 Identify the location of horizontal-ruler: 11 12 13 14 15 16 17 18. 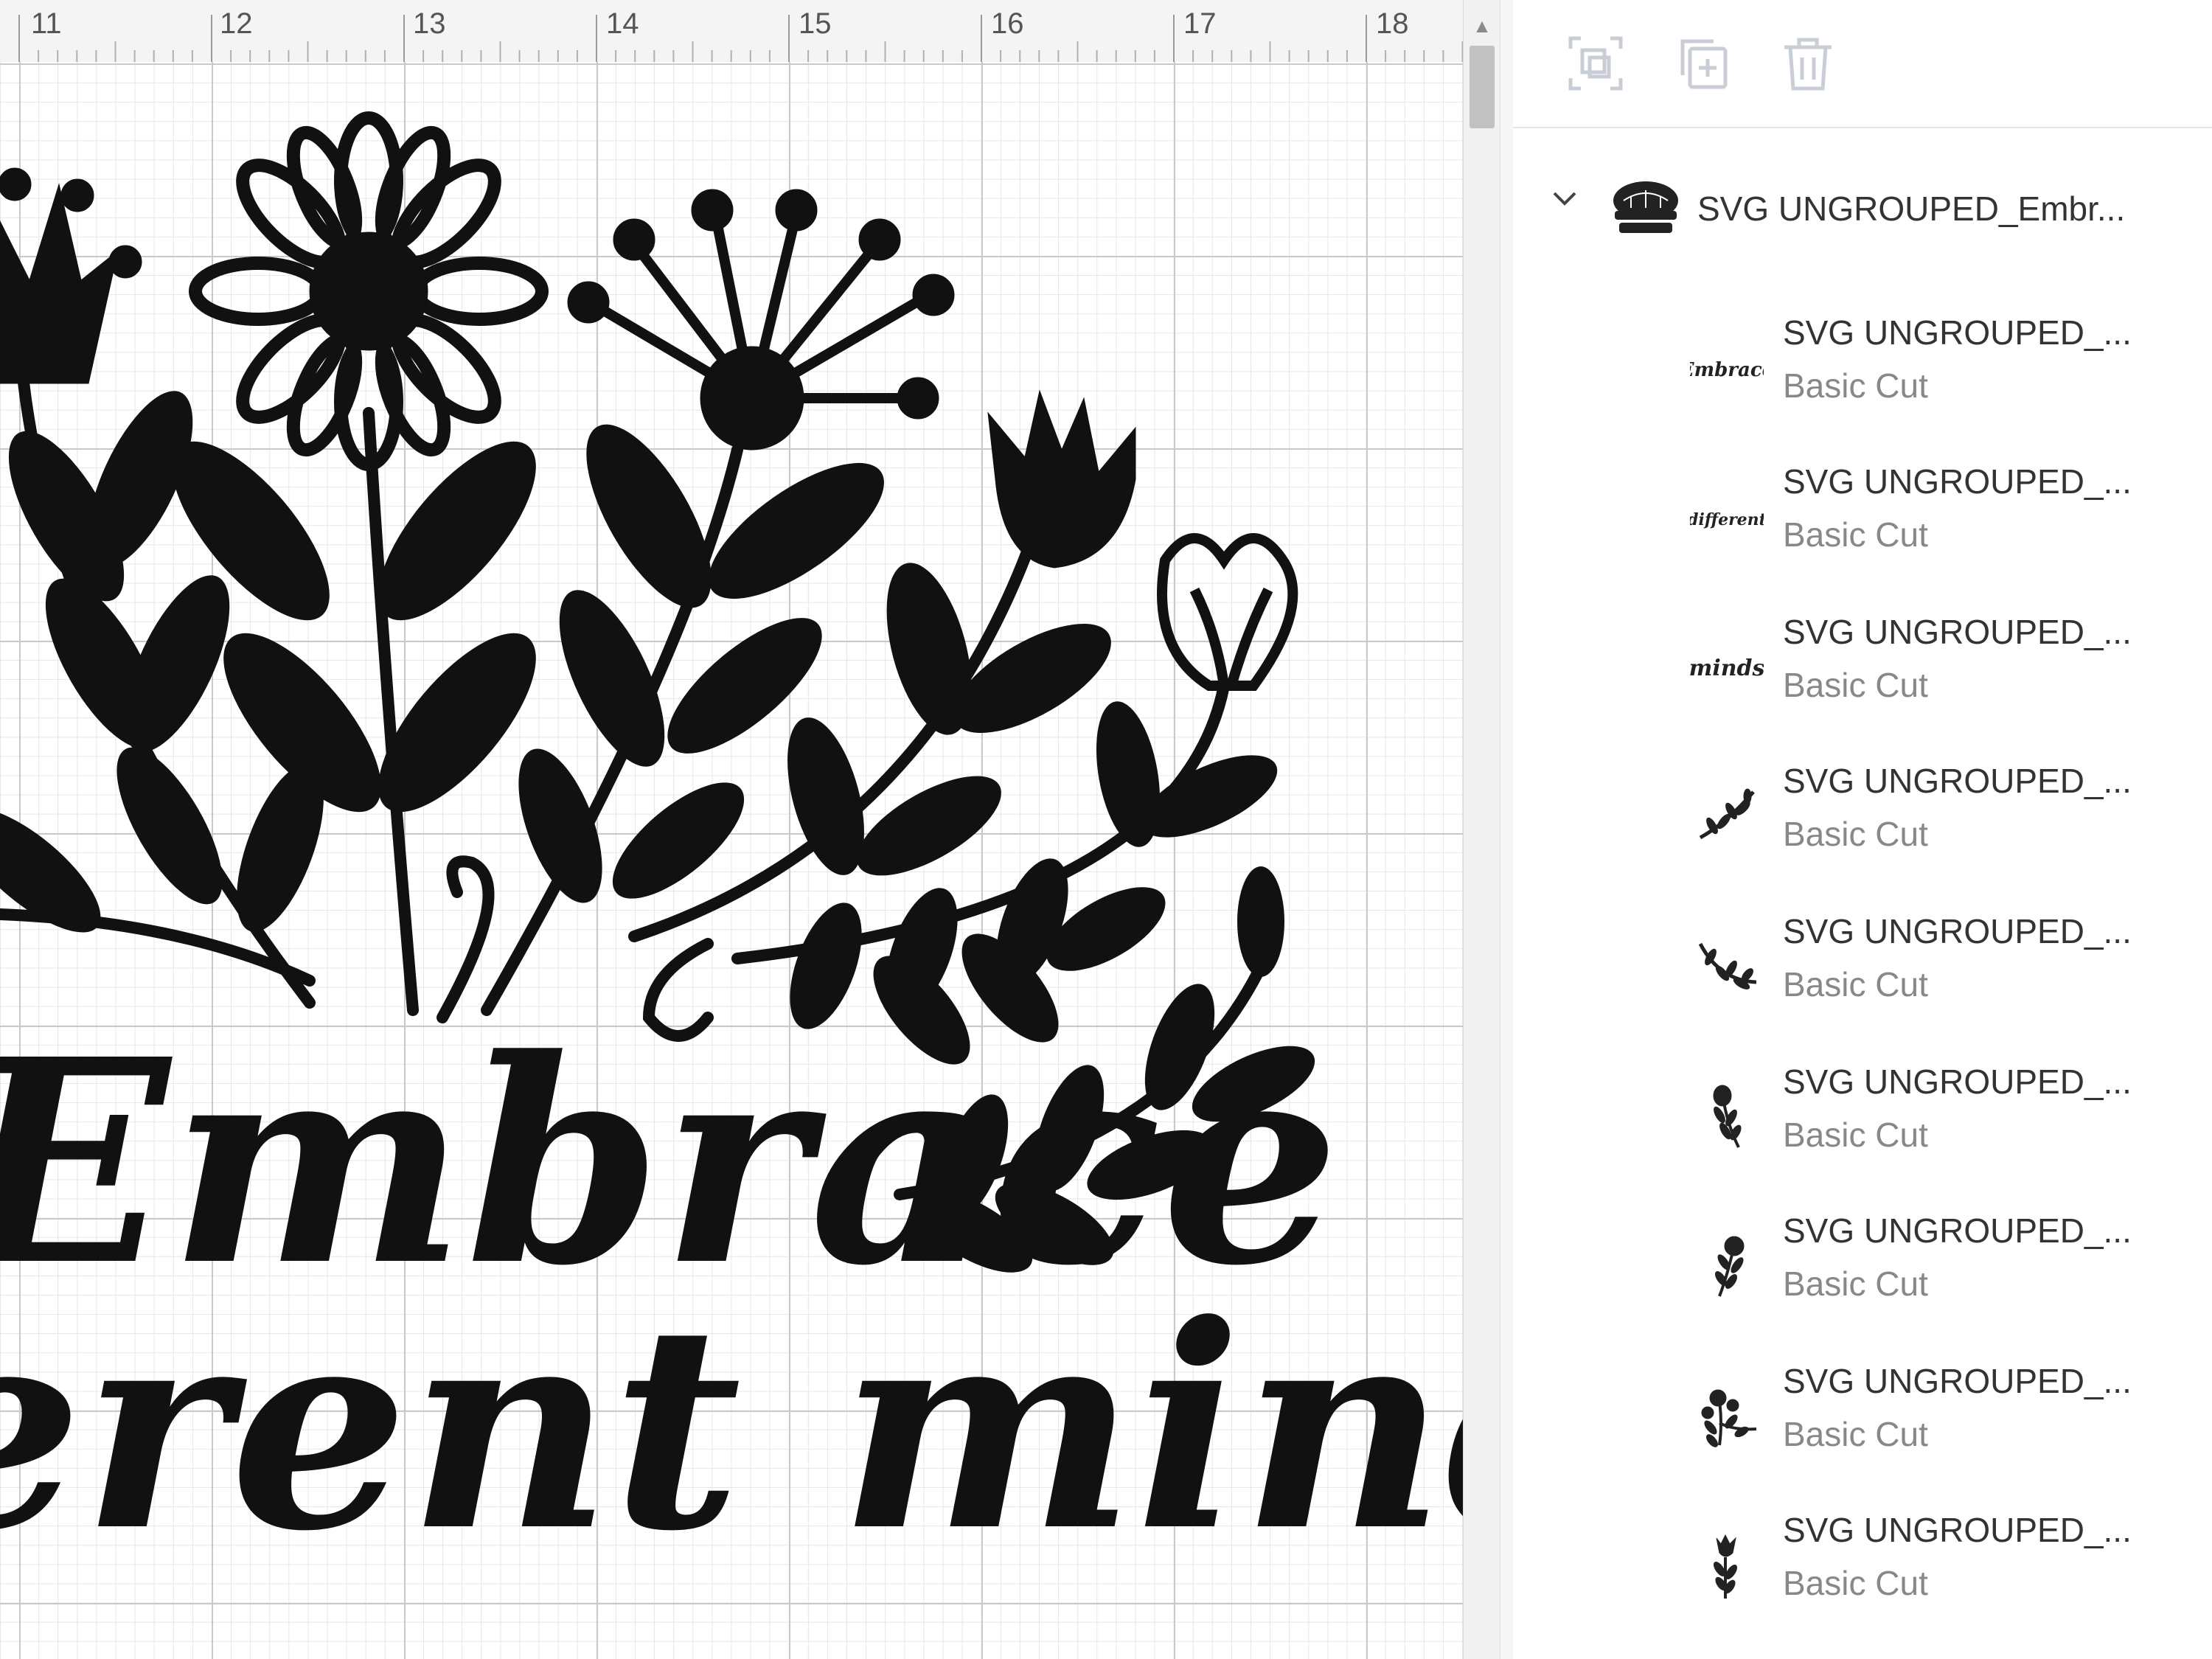
(731, 31).